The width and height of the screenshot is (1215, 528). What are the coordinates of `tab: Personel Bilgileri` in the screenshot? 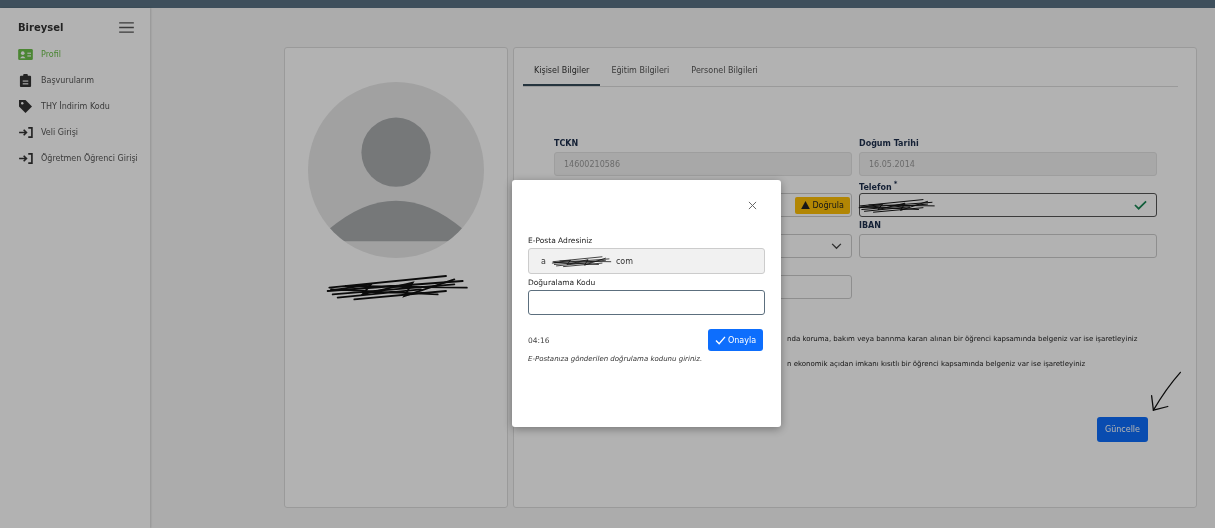 It's located at (724, 74).